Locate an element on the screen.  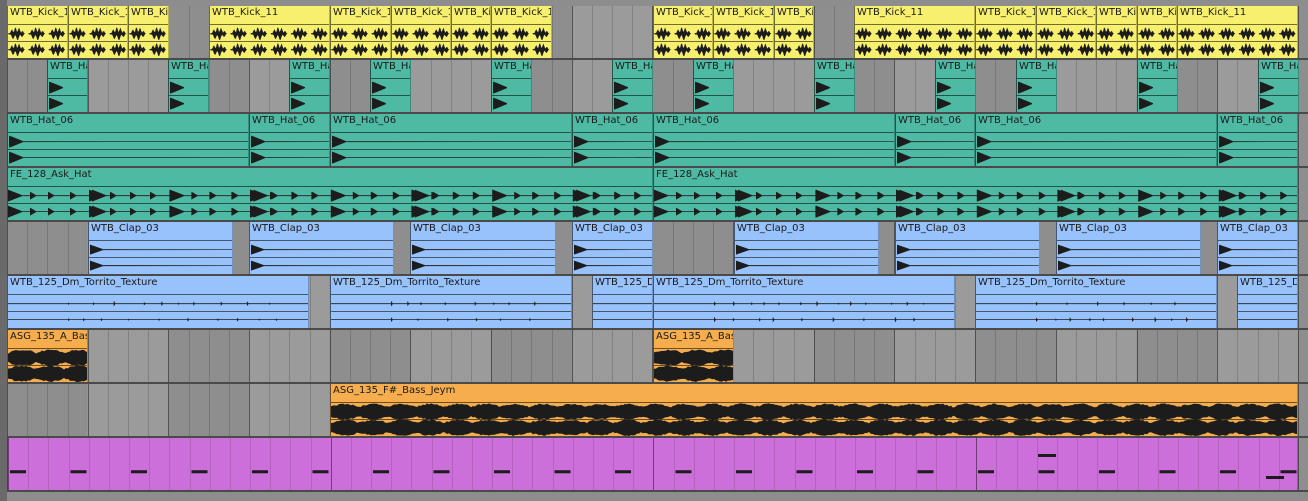
track-lane: FE_128_Ask_Hat FE_128_Ask_Hat is located at coordinates (657, 194).